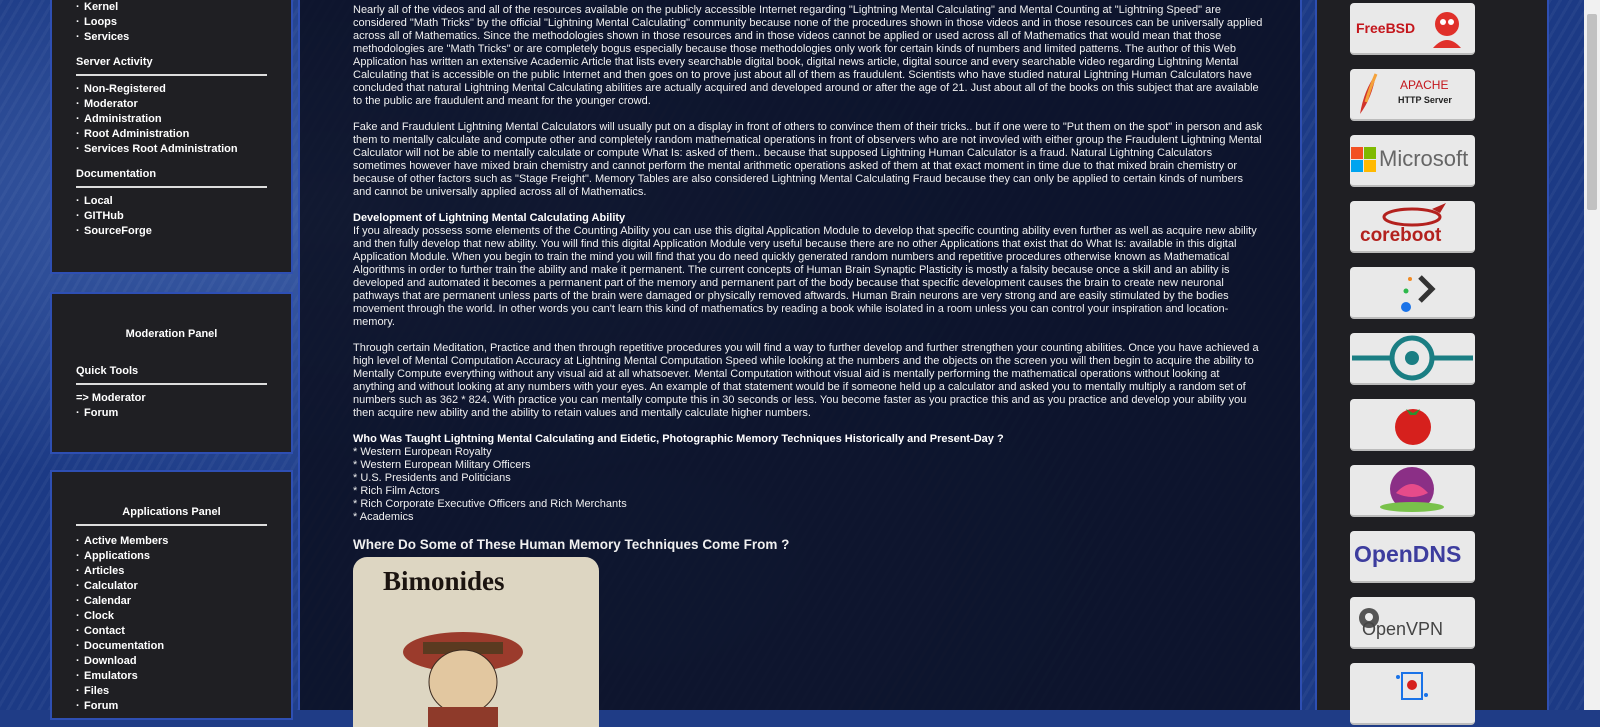  What do you see at coordinates (171, 586) in the screenshot?
I see `app-item-calculator: · Calculator` at bounding box center [171, 586].